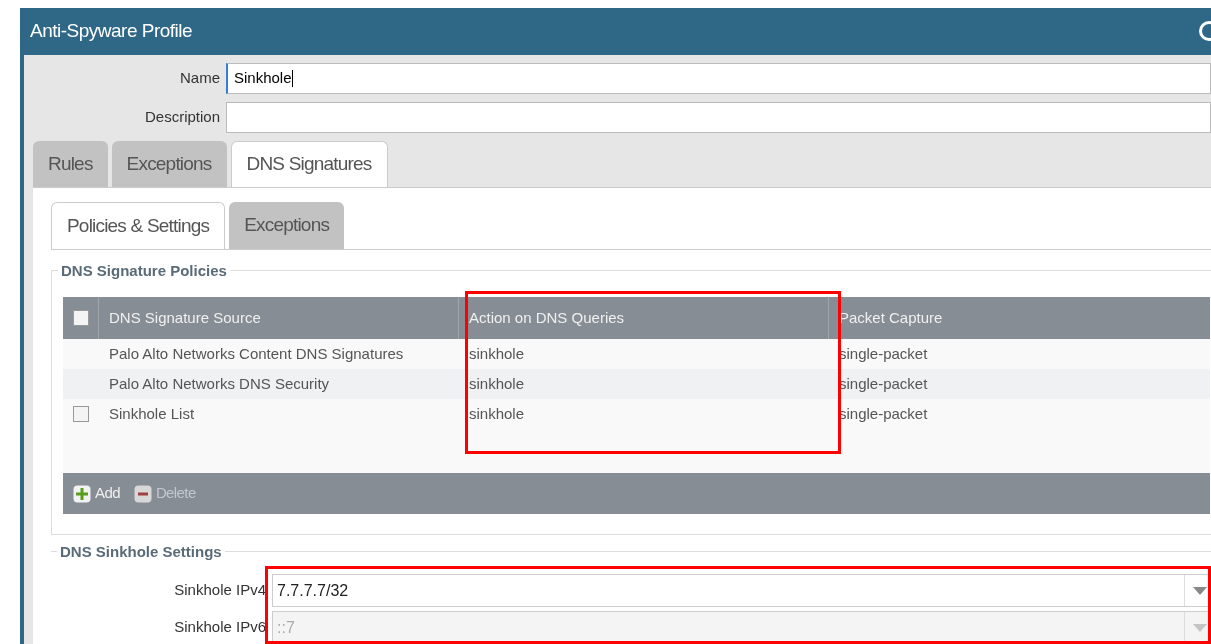 The width and height of the screenshot is (1211, 644). Describe the element at coordinates (82, 493) in the screenshot. I see `plus-icon` at that location.